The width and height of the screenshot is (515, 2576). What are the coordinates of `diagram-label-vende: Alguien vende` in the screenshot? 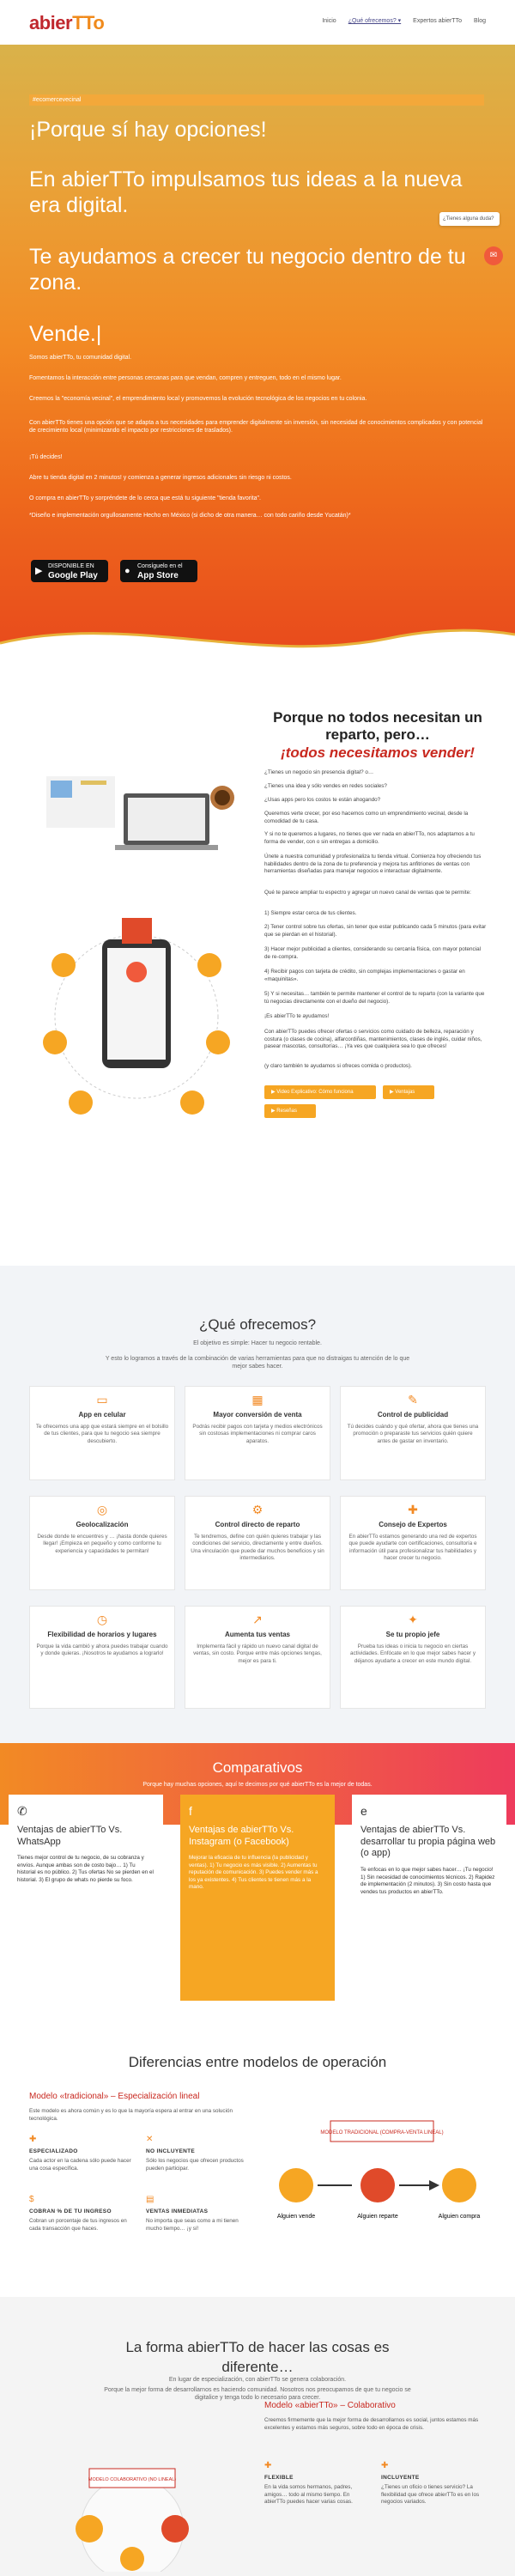 It's located at (296, 2217).